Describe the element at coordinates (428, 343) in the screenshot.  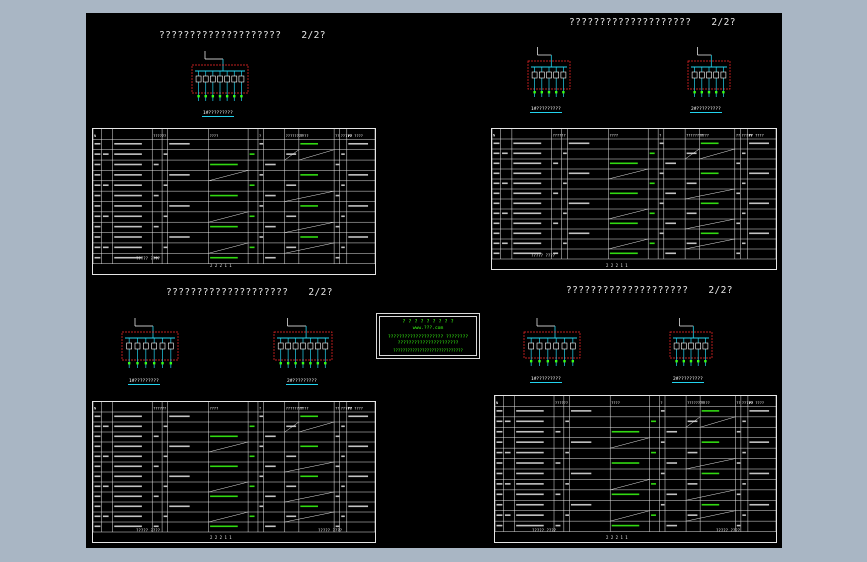
I see `stamp-line-4: ??????????????????????` at that location.